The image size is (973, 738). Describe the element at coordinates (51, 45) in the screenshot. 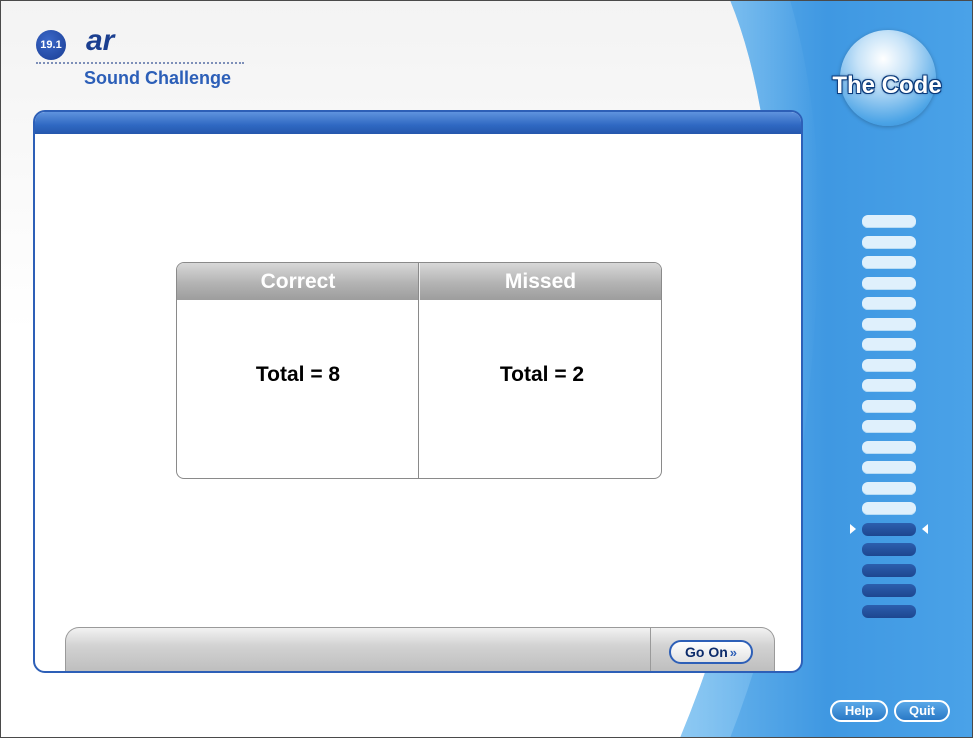

I see `lesson-number-badge: 19.1` at that location.